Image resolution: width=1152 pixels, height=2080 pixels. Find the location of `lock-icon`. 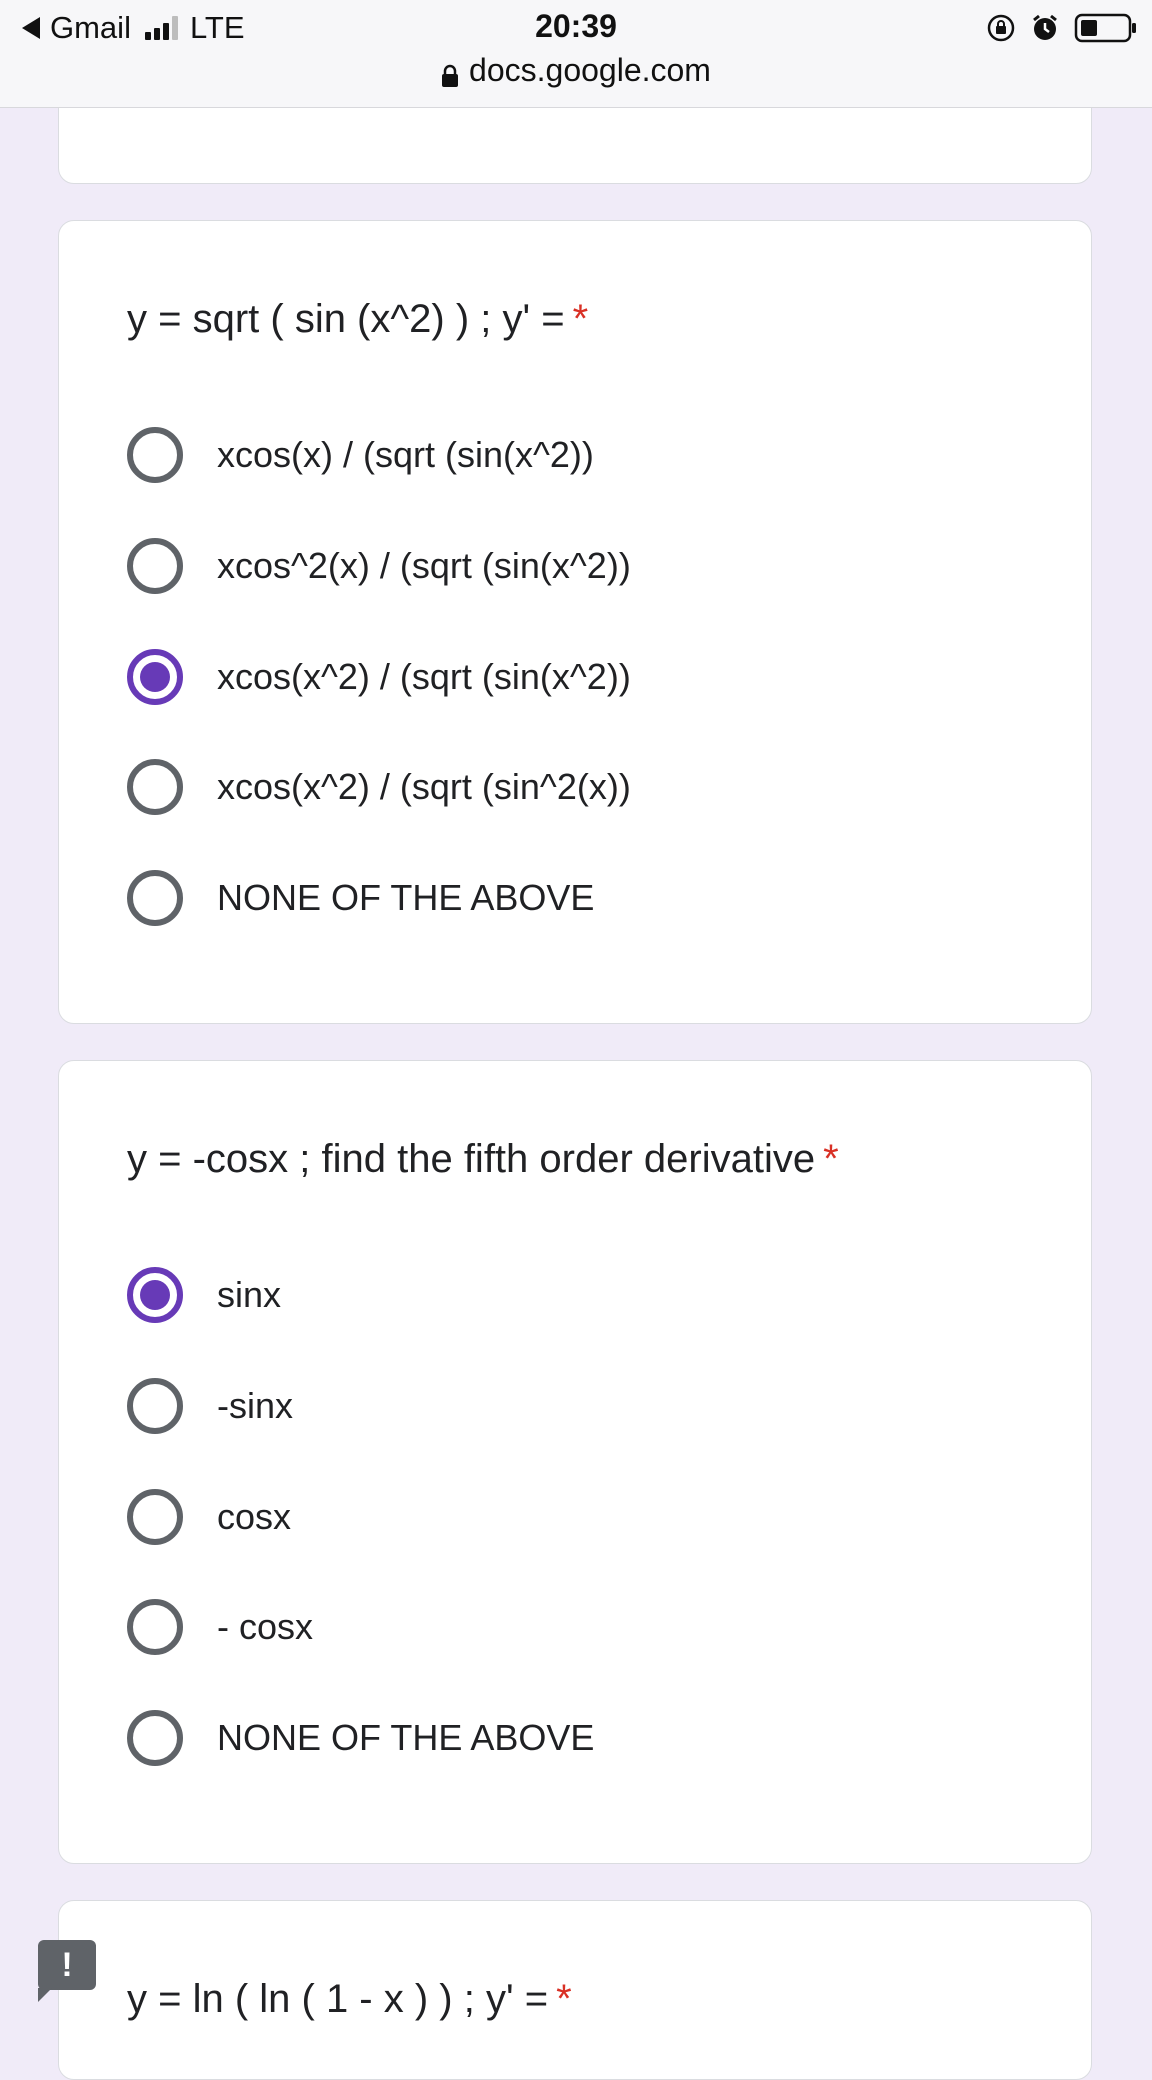

lock-icon is located at coordinates (450, 73).